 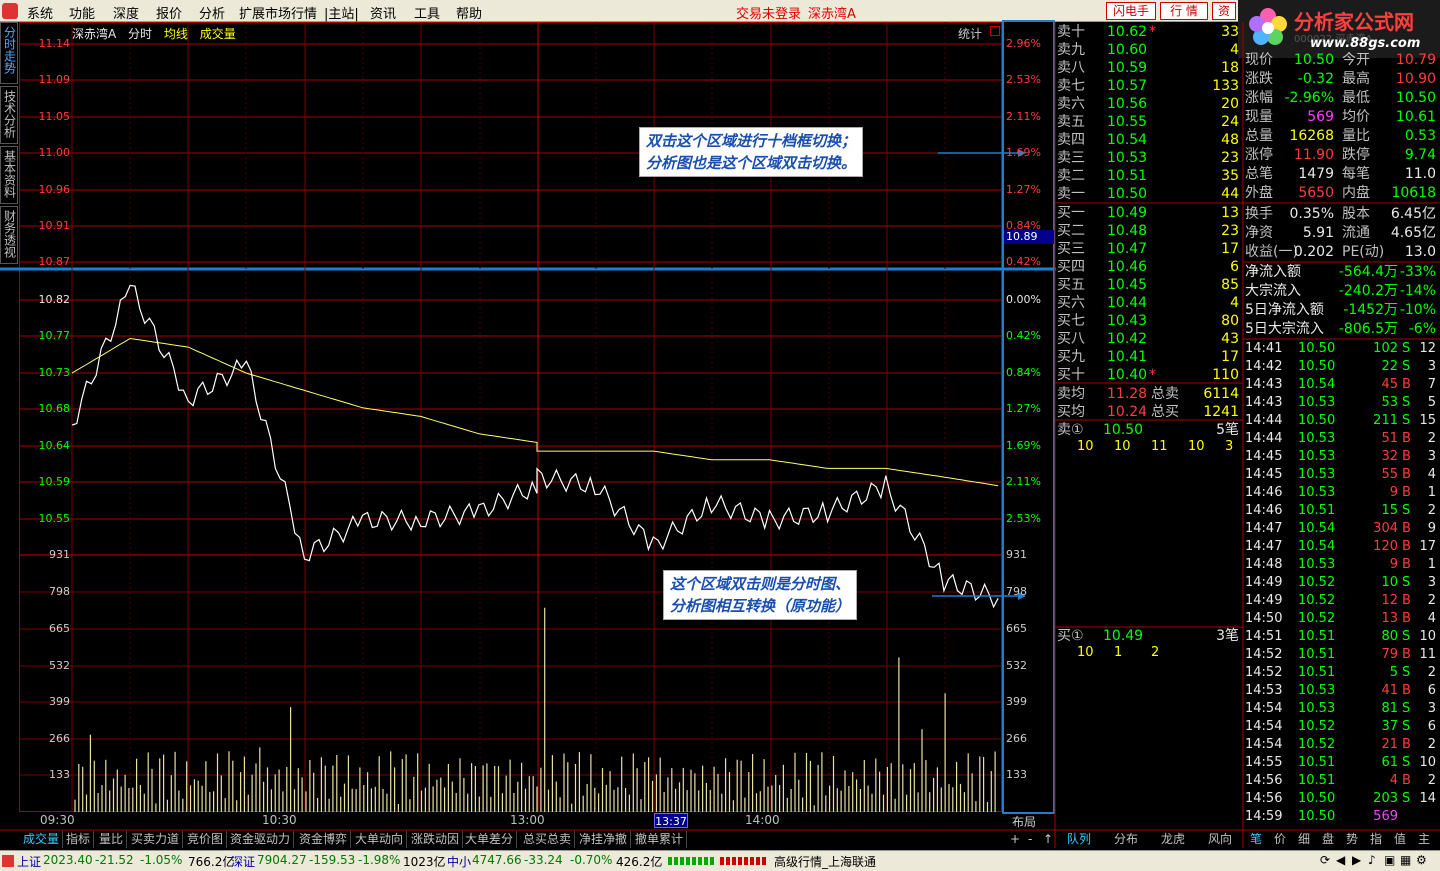 I want to click on indicator-tab: 成交量, so click(x=42, y=839).